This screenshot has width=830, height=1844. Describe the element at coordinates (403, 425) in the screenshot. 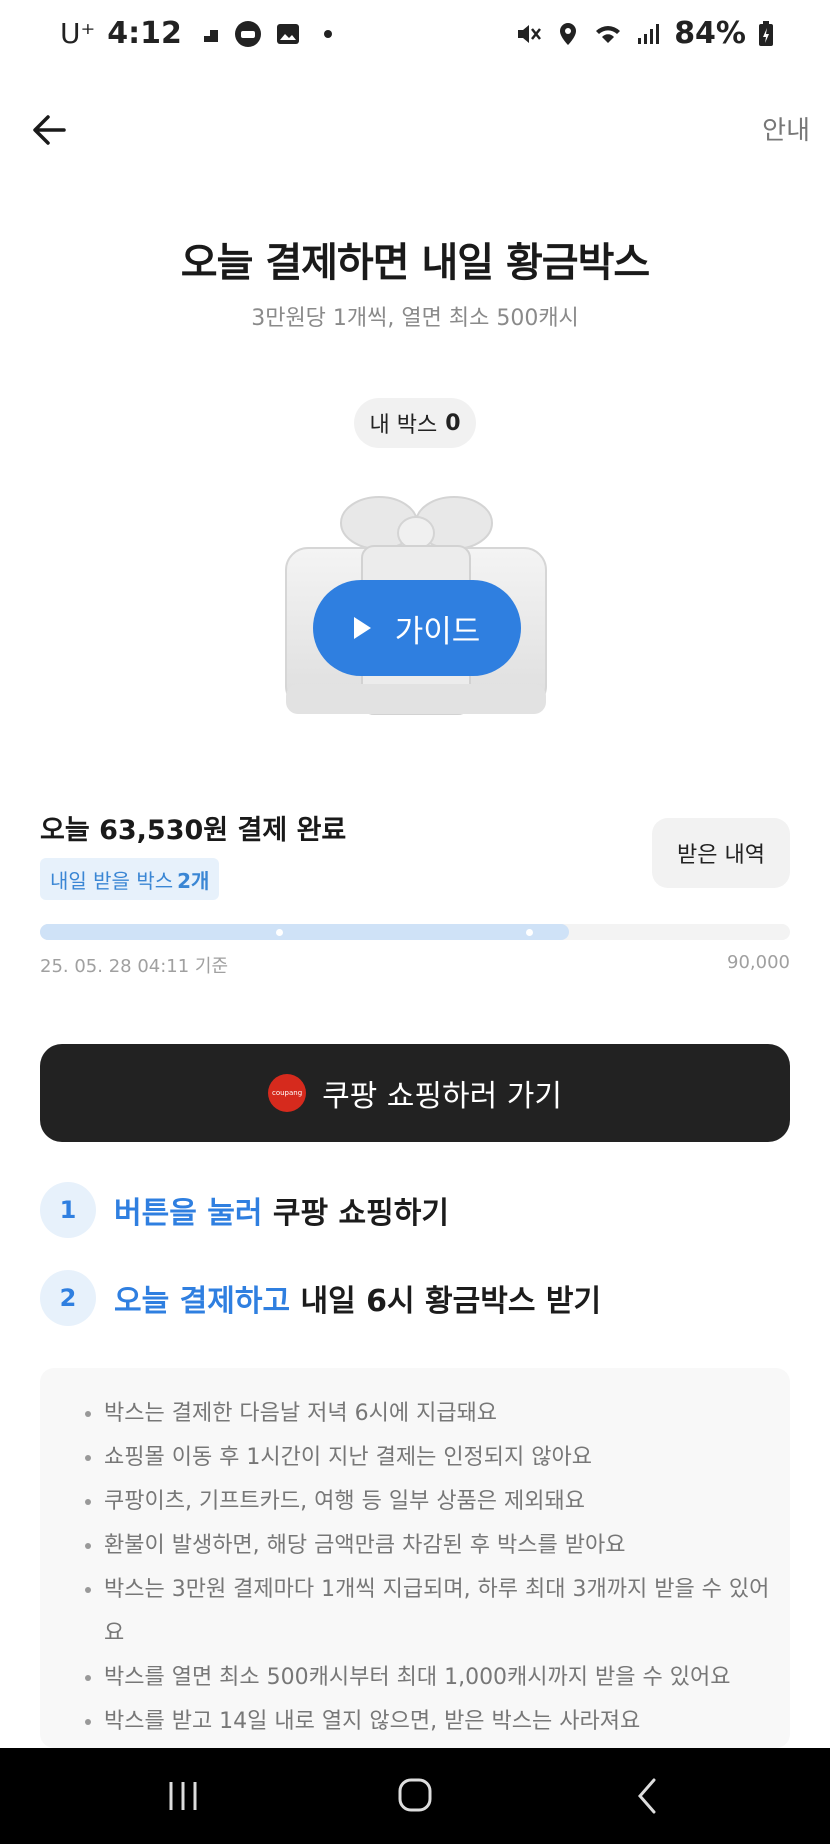

I see `my-box-label: 내 박스` at that location.